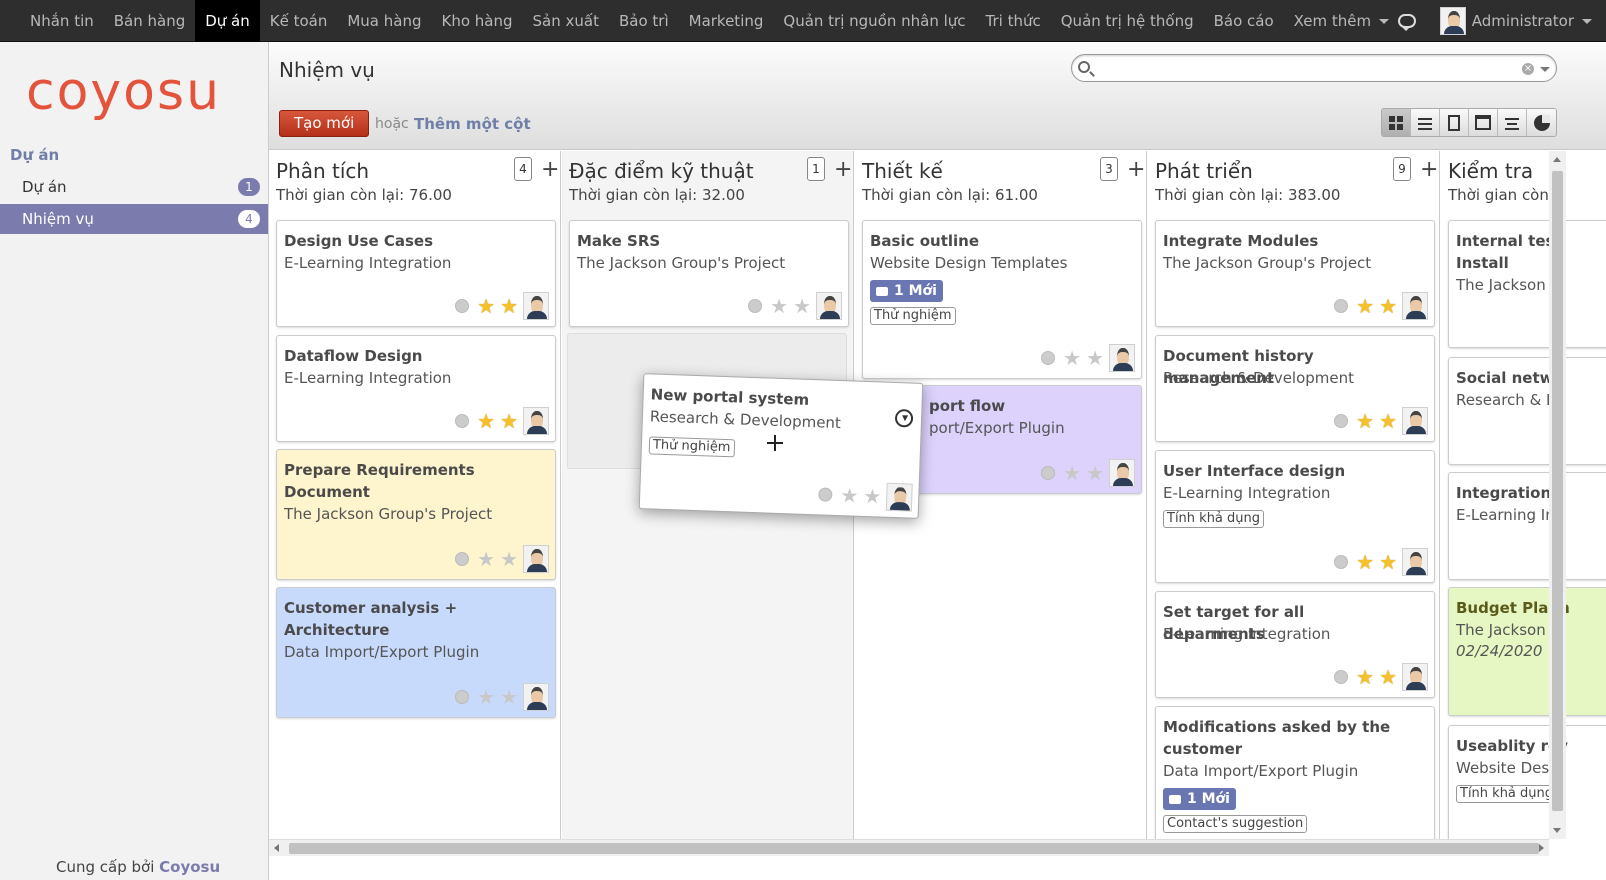  I want to click on column-title: Kiểm tra, so click(1490, 171).